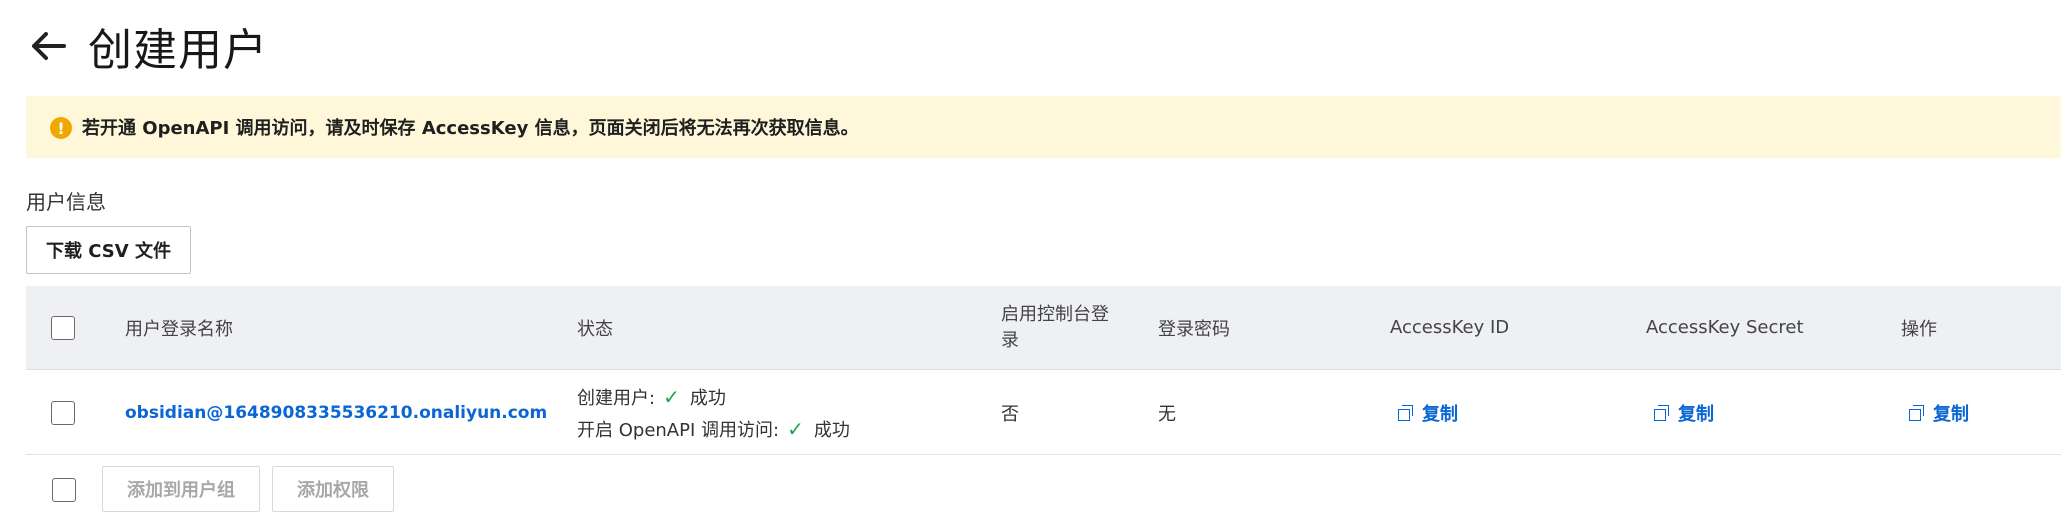  What do you see at coordinates (1167, 414) in the screenshot?
I see `password-value: 无` at bounding box center [1167, 414].